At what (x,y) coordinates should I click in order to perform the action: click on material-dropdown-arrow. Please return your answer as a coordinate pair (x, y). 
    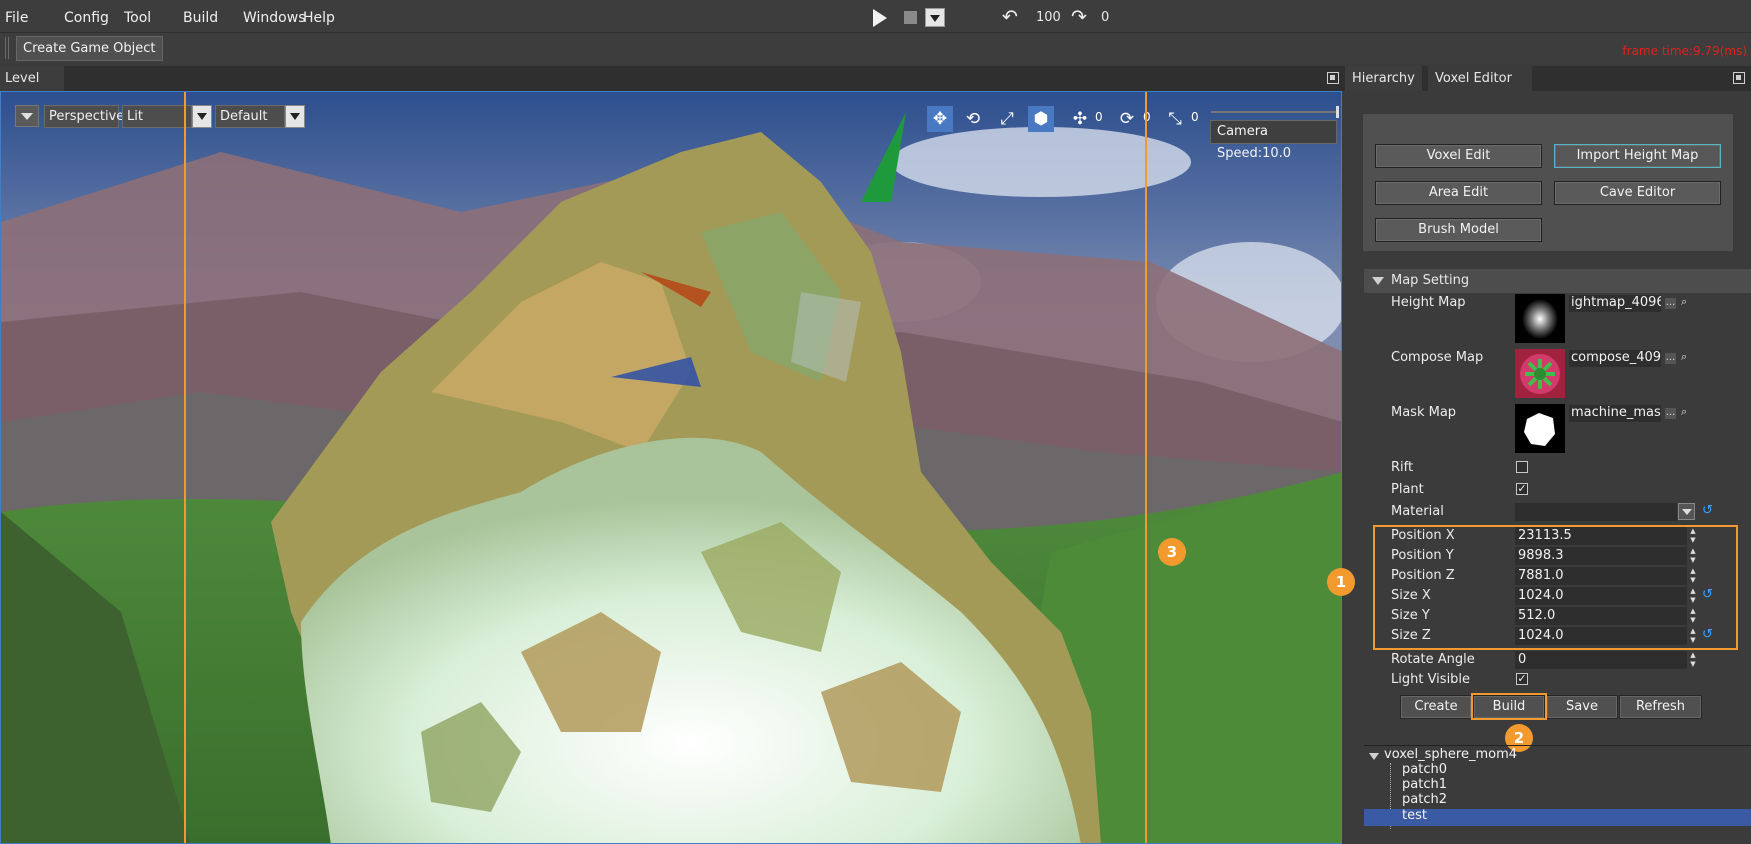
    Looking at the image, I should click on (1686, 511).